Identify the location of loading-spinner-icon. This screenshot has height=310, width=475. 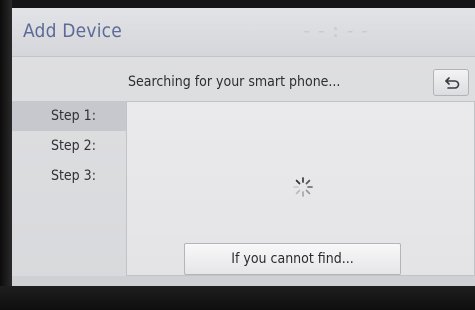
(303, 187).